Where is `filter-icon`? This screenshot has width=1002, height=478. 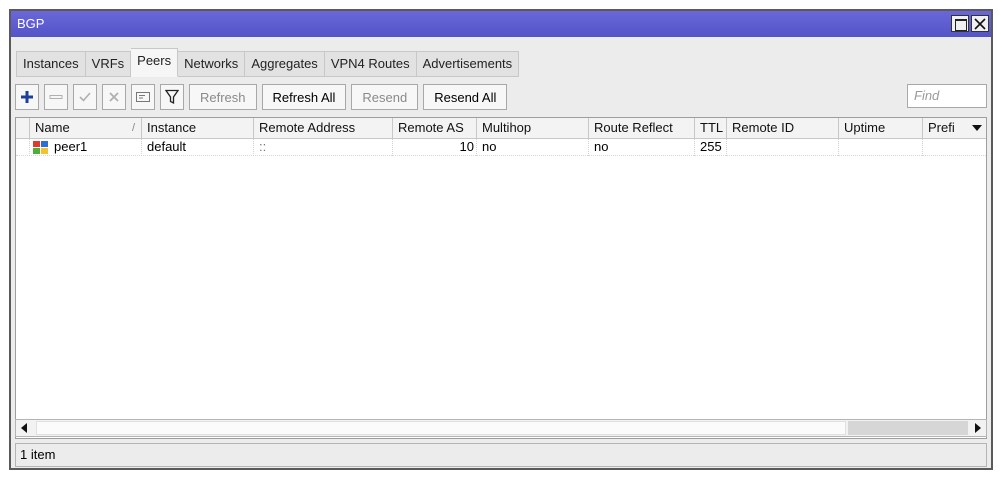 filter-icon is located at coordinates (172, 97).